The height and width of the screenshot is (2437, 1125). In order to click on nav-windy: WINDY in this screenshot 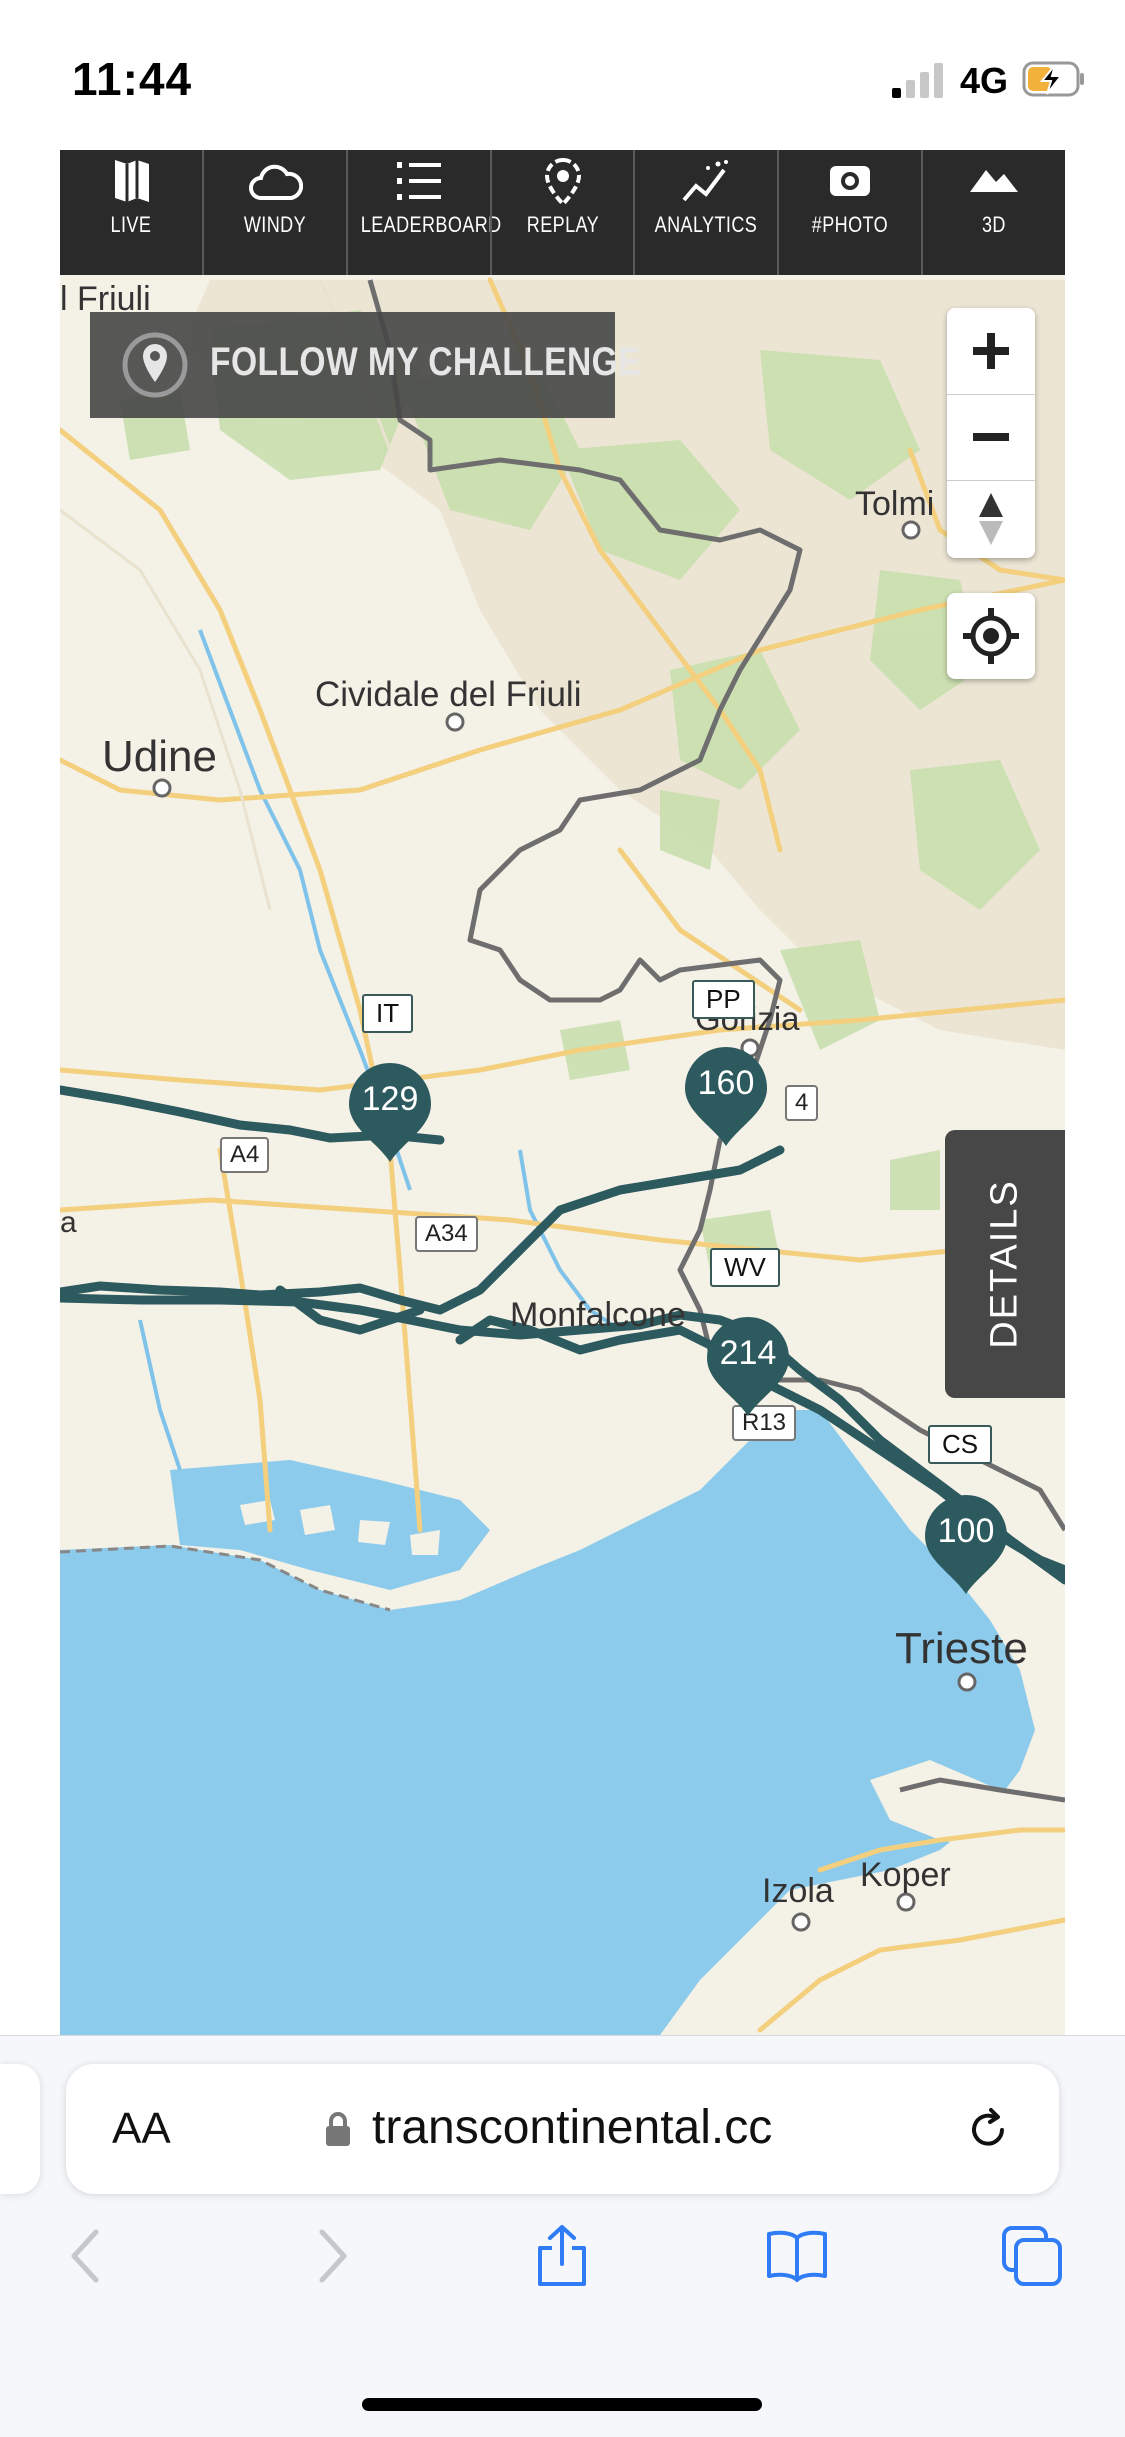, I will do `click(273, 212)`.